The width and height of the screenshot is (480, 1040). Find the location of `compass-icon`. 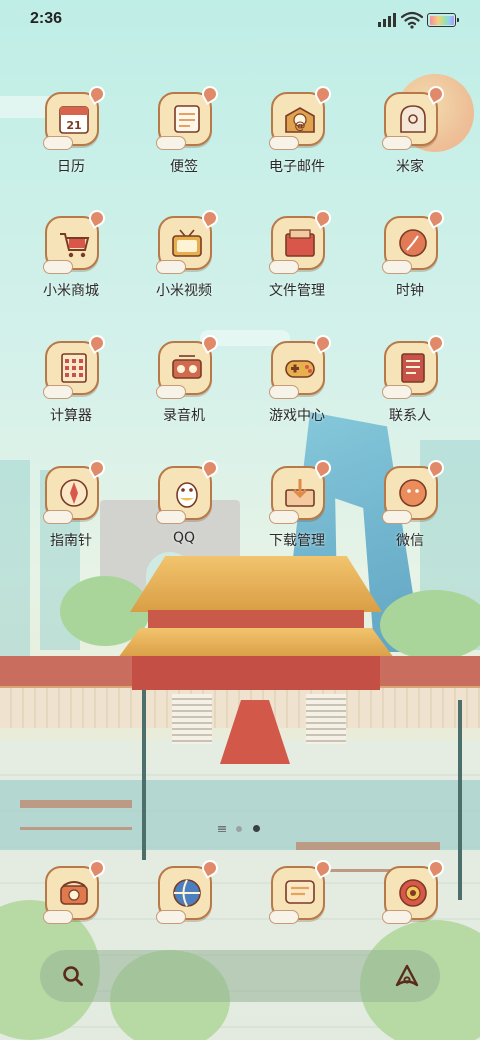

compass-icon is located at coordinates (75, 490).